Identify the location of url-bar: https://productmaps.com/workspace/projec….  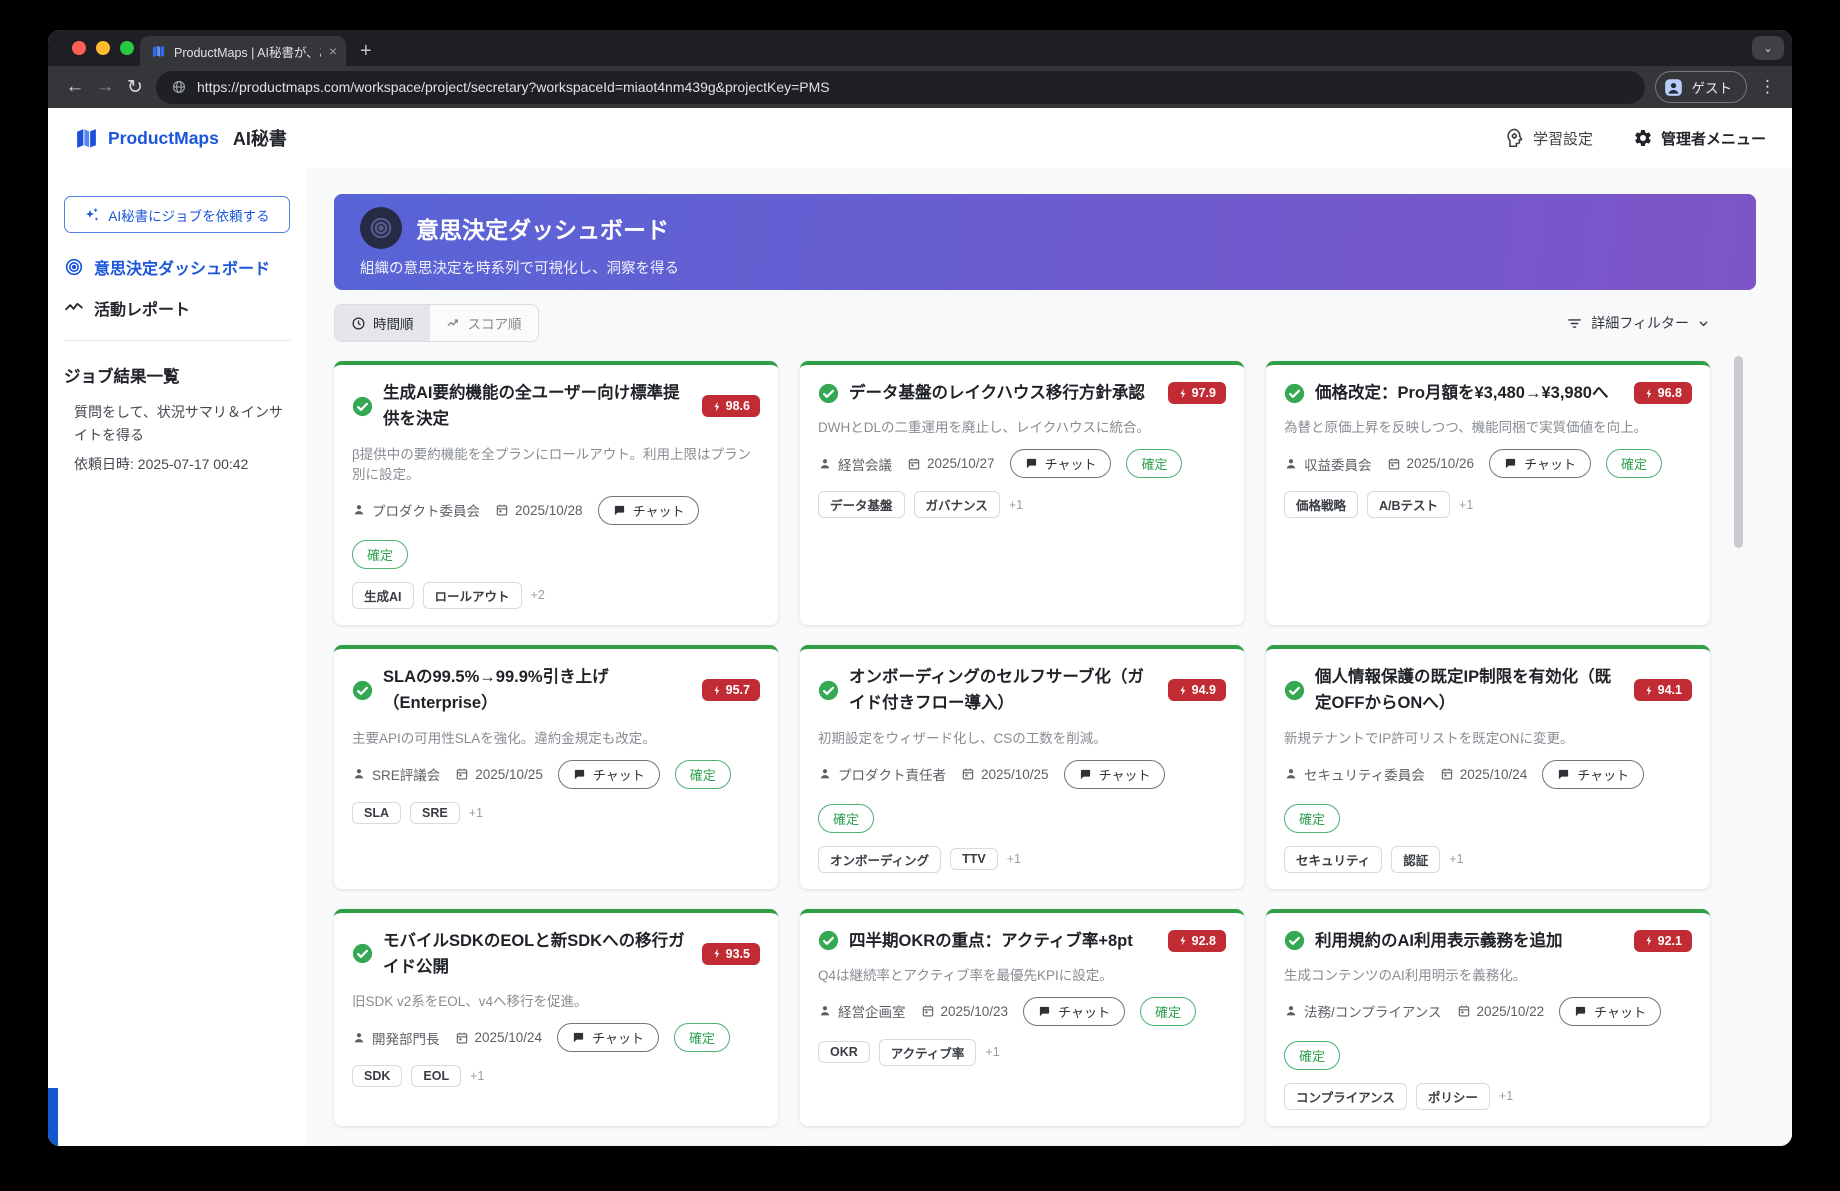
(900, 87).